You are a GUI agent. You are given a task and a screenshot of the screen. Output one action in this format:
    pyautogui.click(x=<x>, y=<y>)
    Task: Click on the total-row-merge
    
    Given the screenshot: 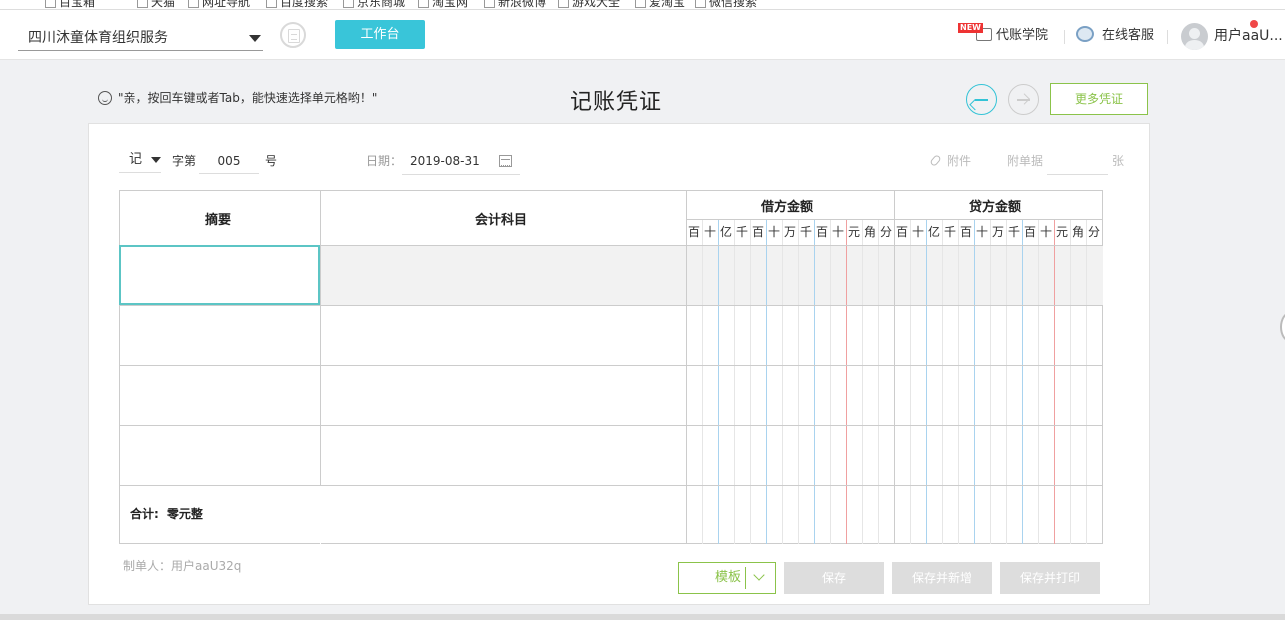 What is the action you would take?
    pyautogui.click(x=320, y=515)
    